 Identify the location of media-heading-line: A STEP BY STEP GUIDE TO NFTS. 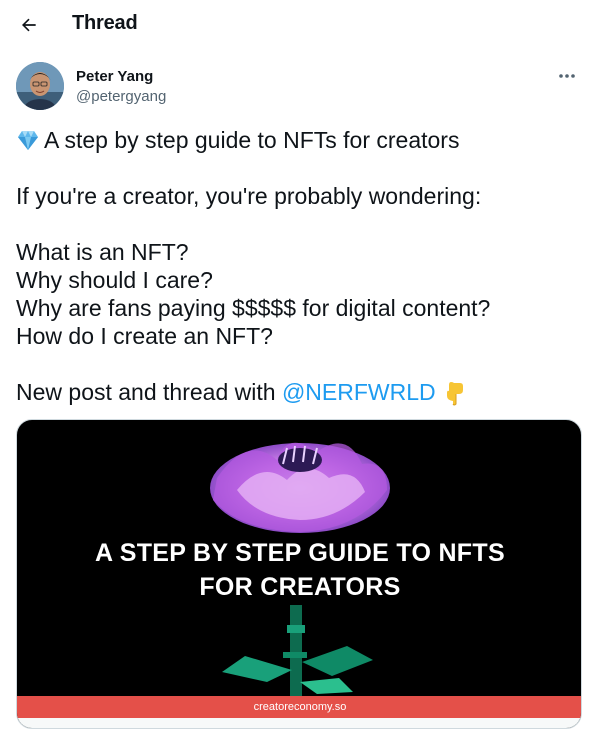
(300, 553).